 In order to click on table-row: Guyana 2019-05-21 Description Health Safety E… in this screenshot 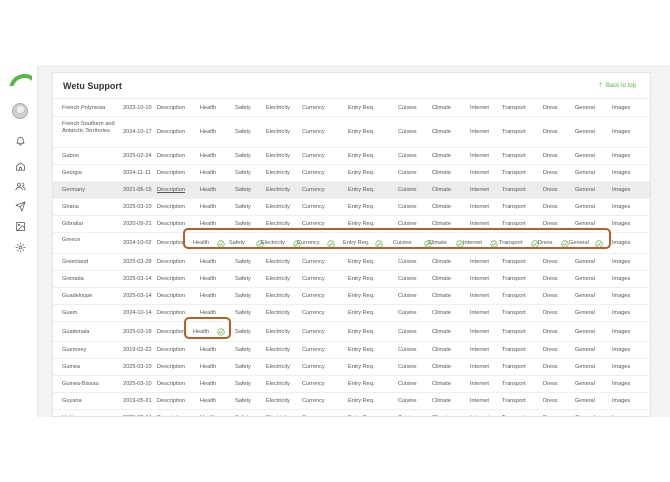, I will do `click(351, 401)`.